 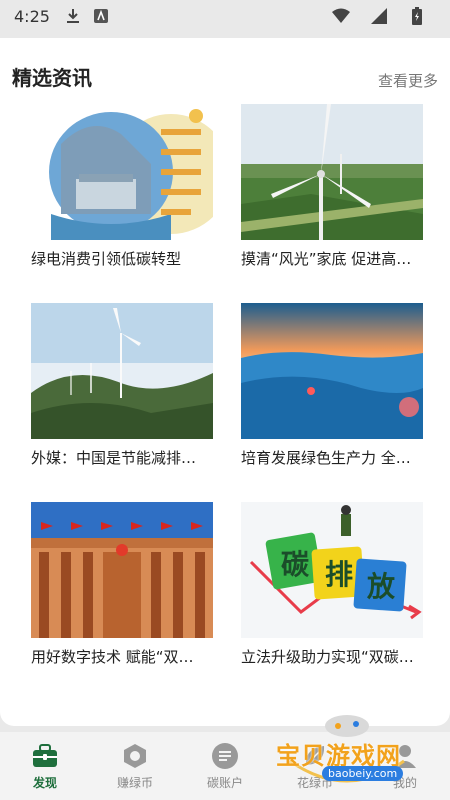 What do you see at coordinates (404, 782) in the screenshot?
I see `nav-label: 我的` at bounding box center [404, 782].